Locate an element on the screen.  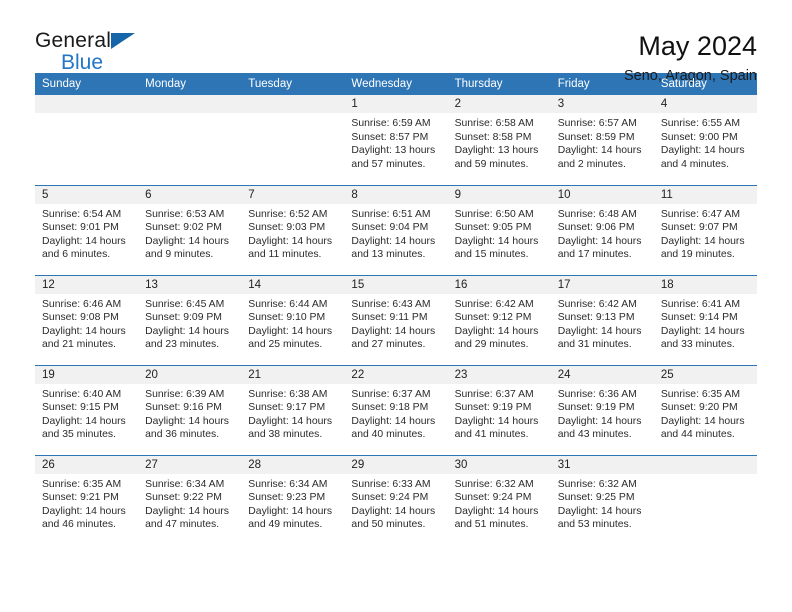
sunrise-text: Sunrise: 6:55 AM is located at coordinates (700, 123).